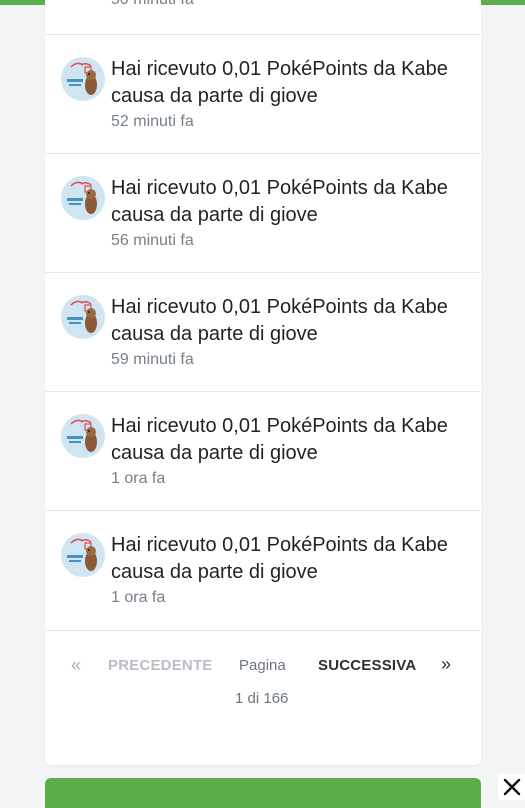 The width and height of the screenshot is (525, 808). Describe the element at coordinates (152, 4) in the screenshot. I see `notification-time: 50 minuti fa` at that location.